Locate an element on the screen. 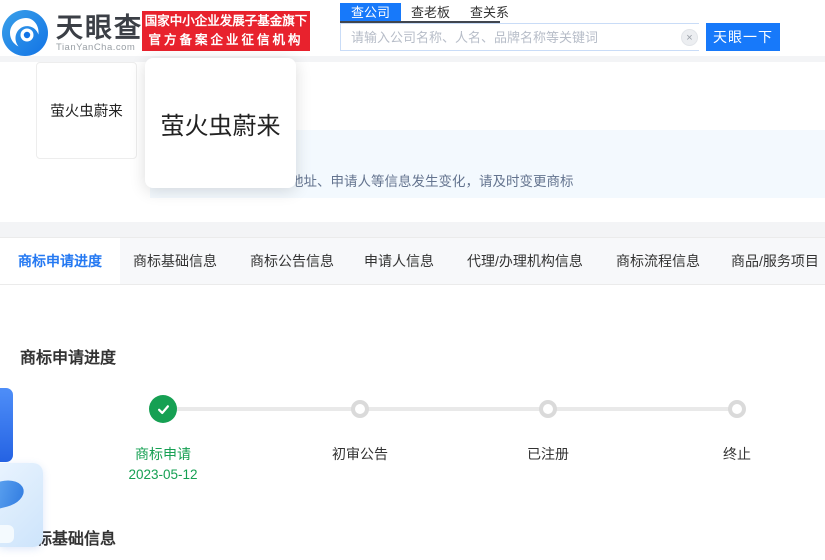 The height and width of the screenshot is (560, 825). tianyancha-logo: 天眼查 TianYanCha.com is located at coordinates (72, 33).